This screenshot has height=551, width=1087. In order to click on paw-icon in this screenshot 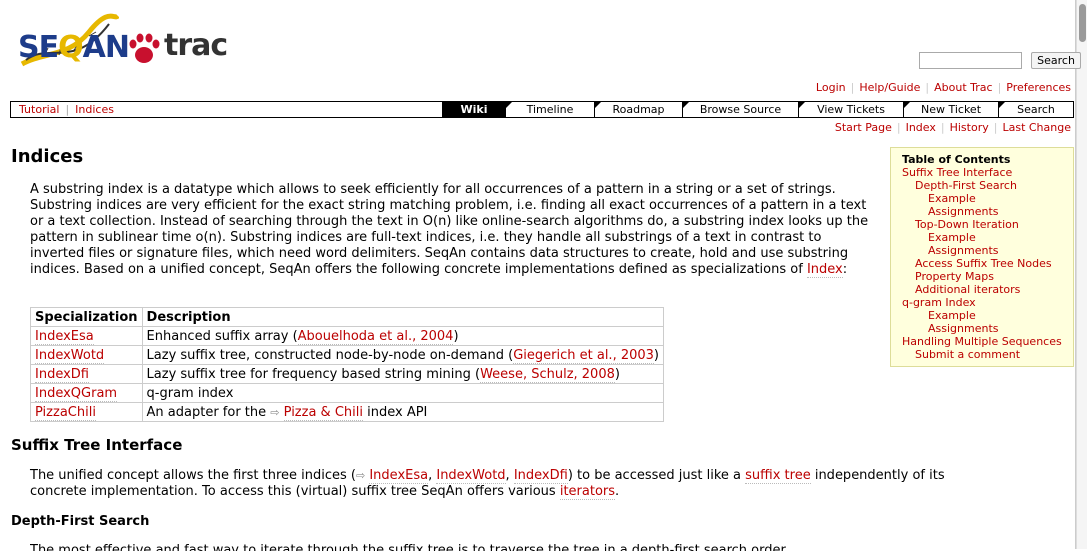, I will do `click(144, 48)`.